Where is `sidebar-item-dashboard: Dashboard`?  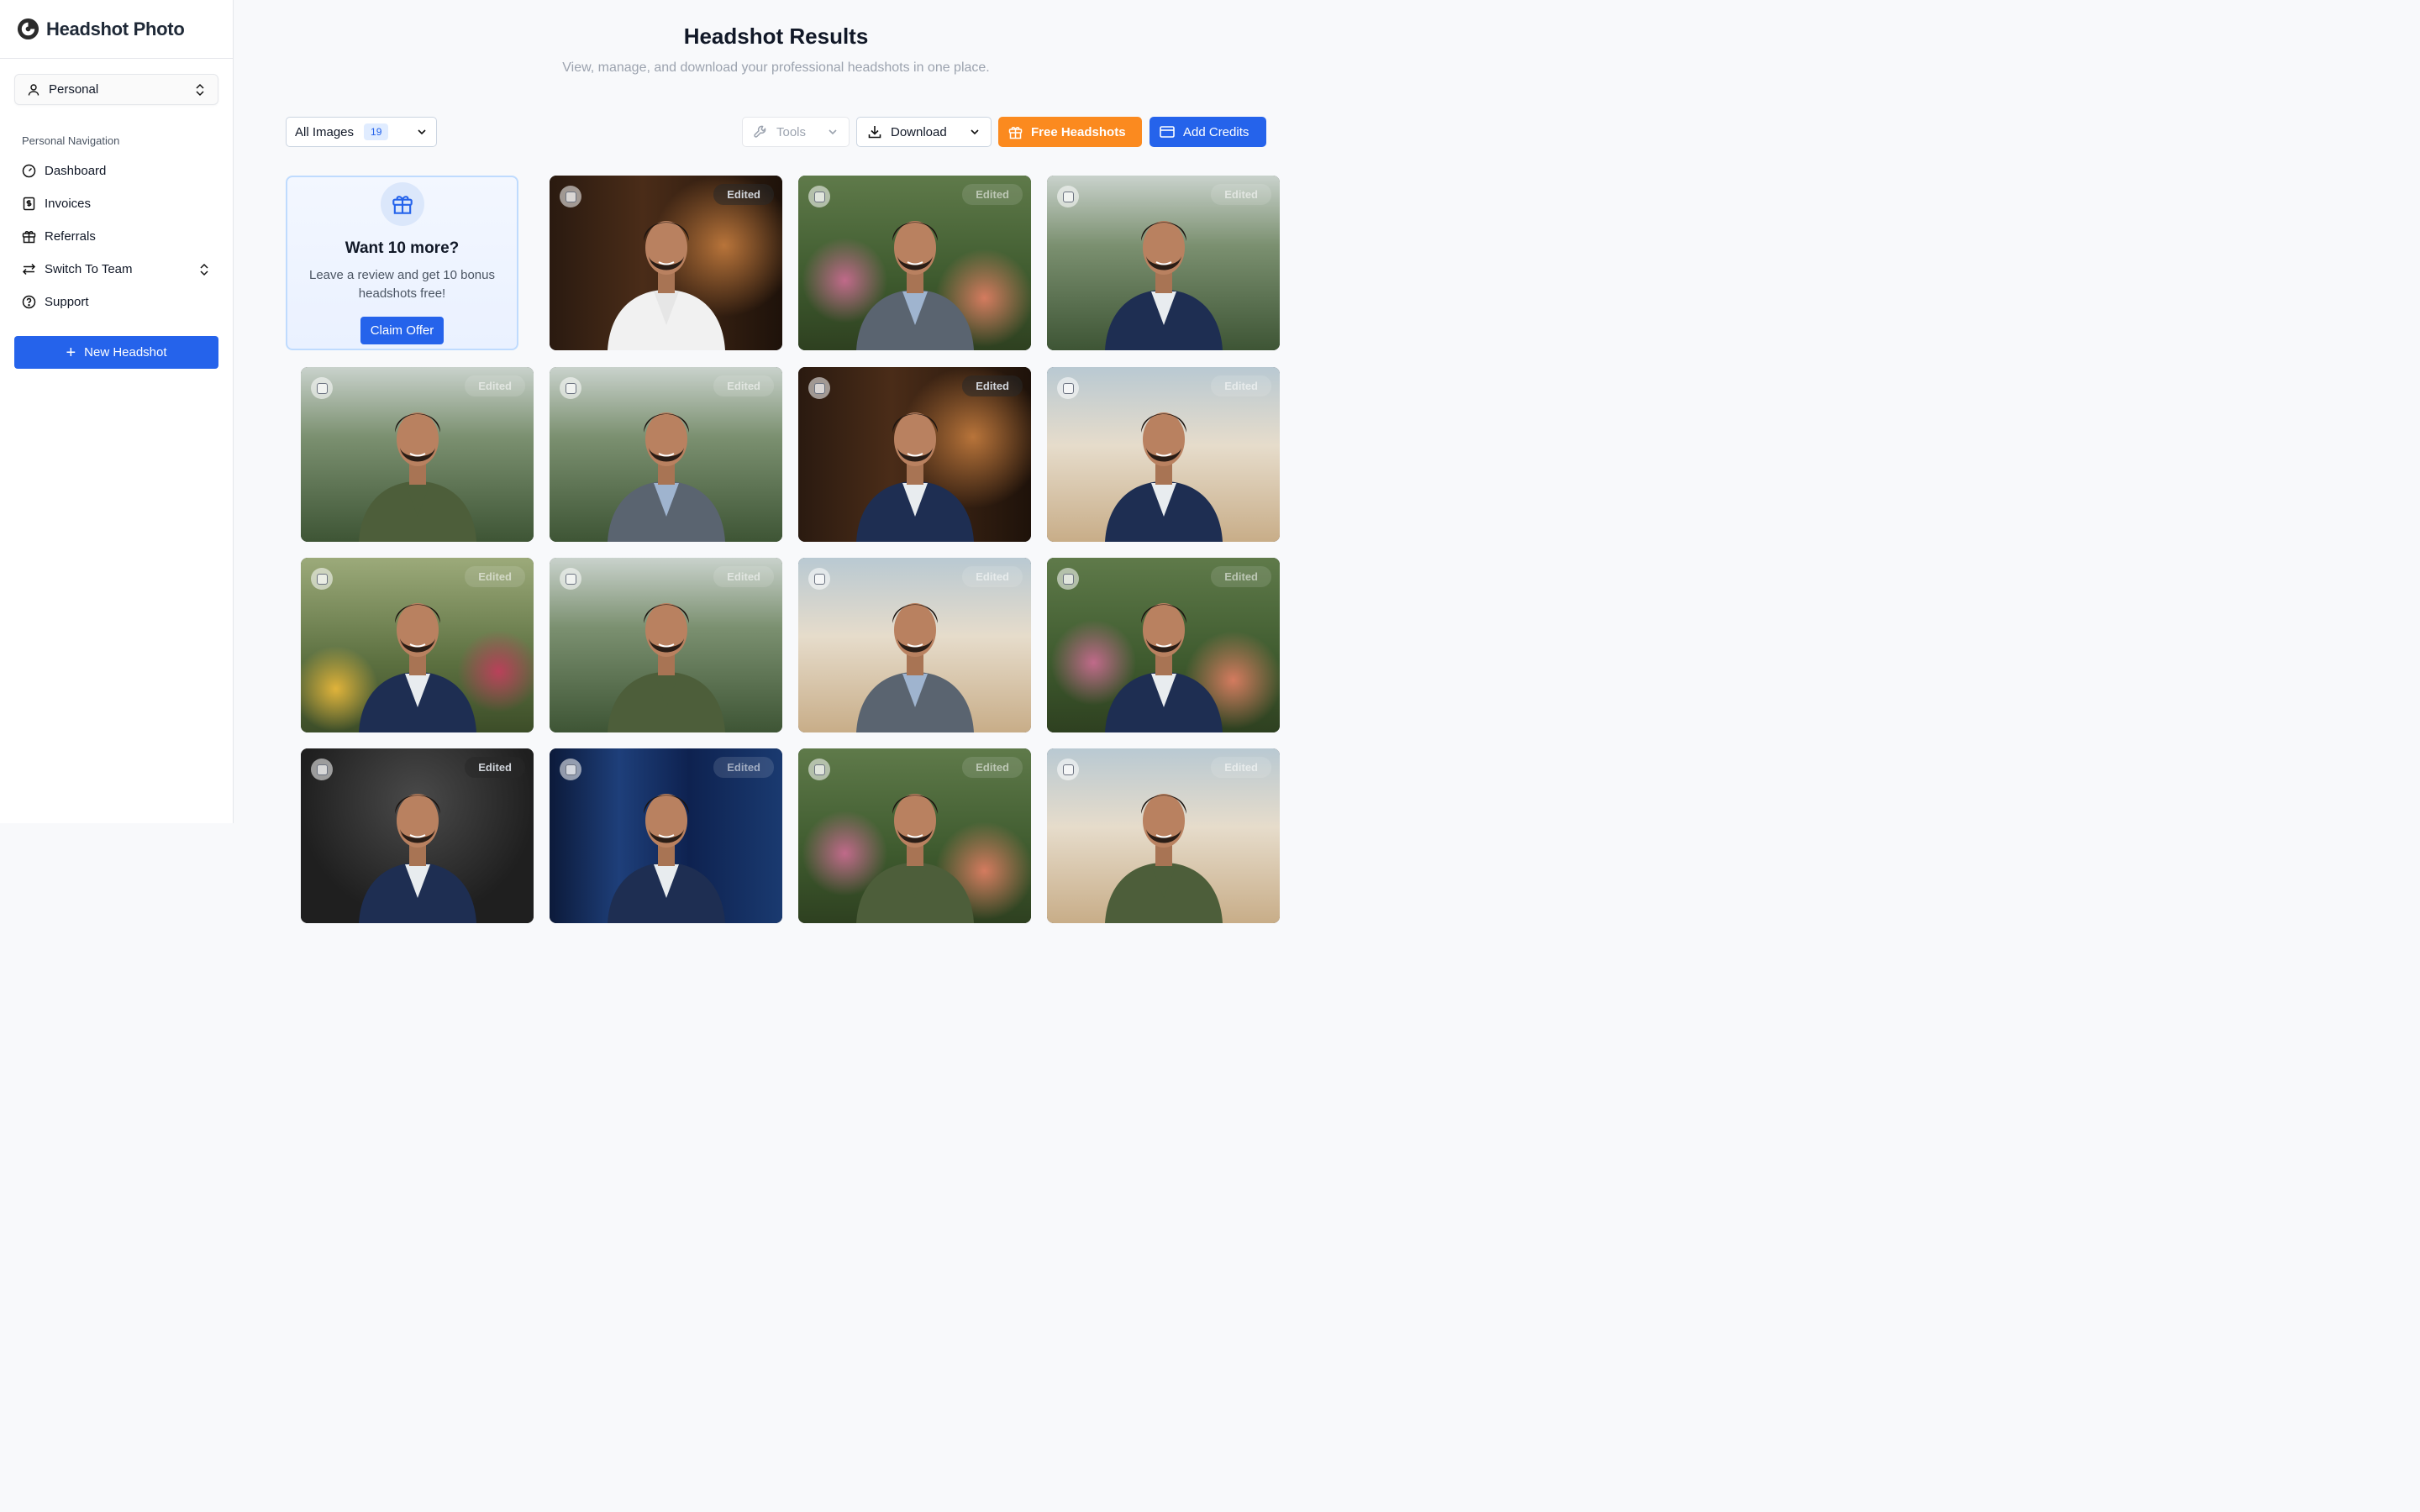
sidebar-item-dashboard: Dashboard is located at coordinates (116, 171).